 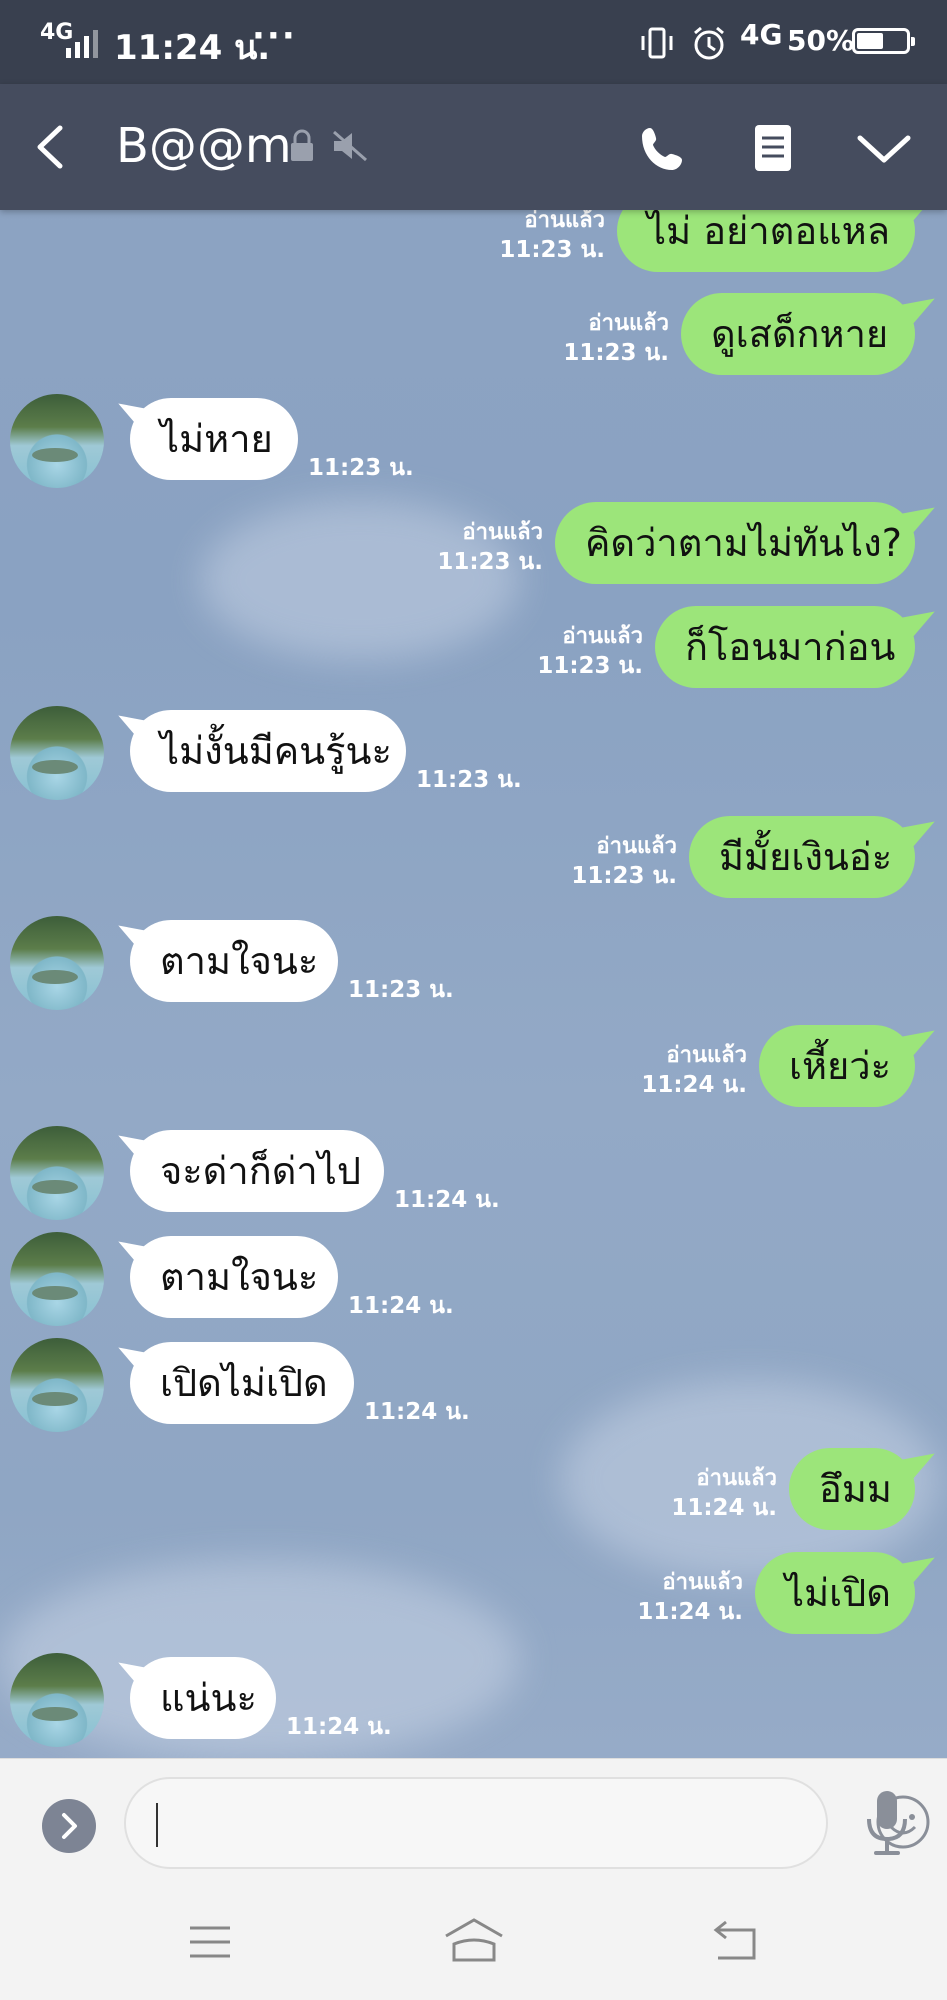 I want to click on navigation-bar, so click(x=473, y=1941).